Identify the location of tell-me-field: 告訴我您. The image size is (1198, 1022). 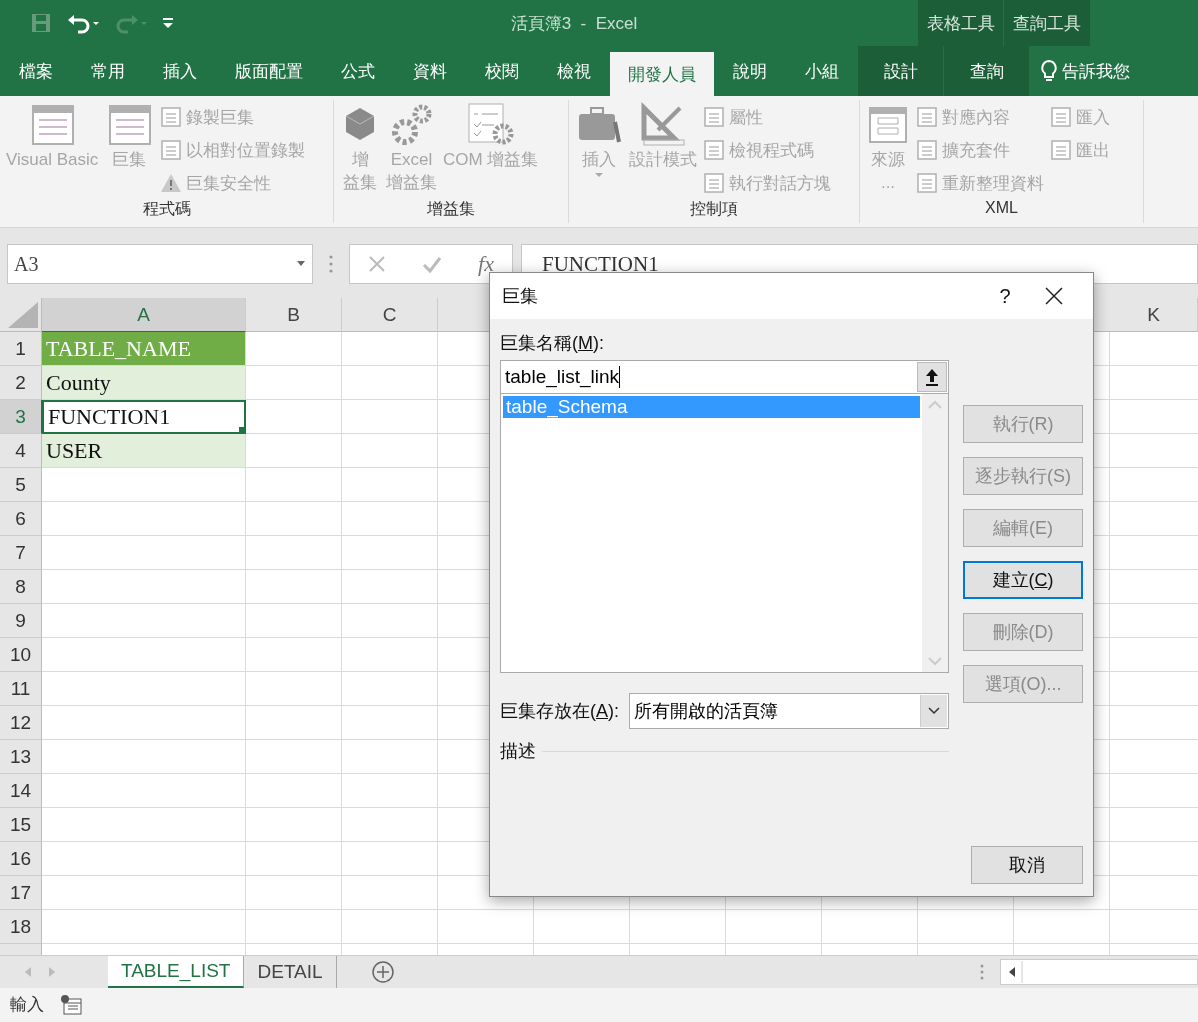
(1080, 71).